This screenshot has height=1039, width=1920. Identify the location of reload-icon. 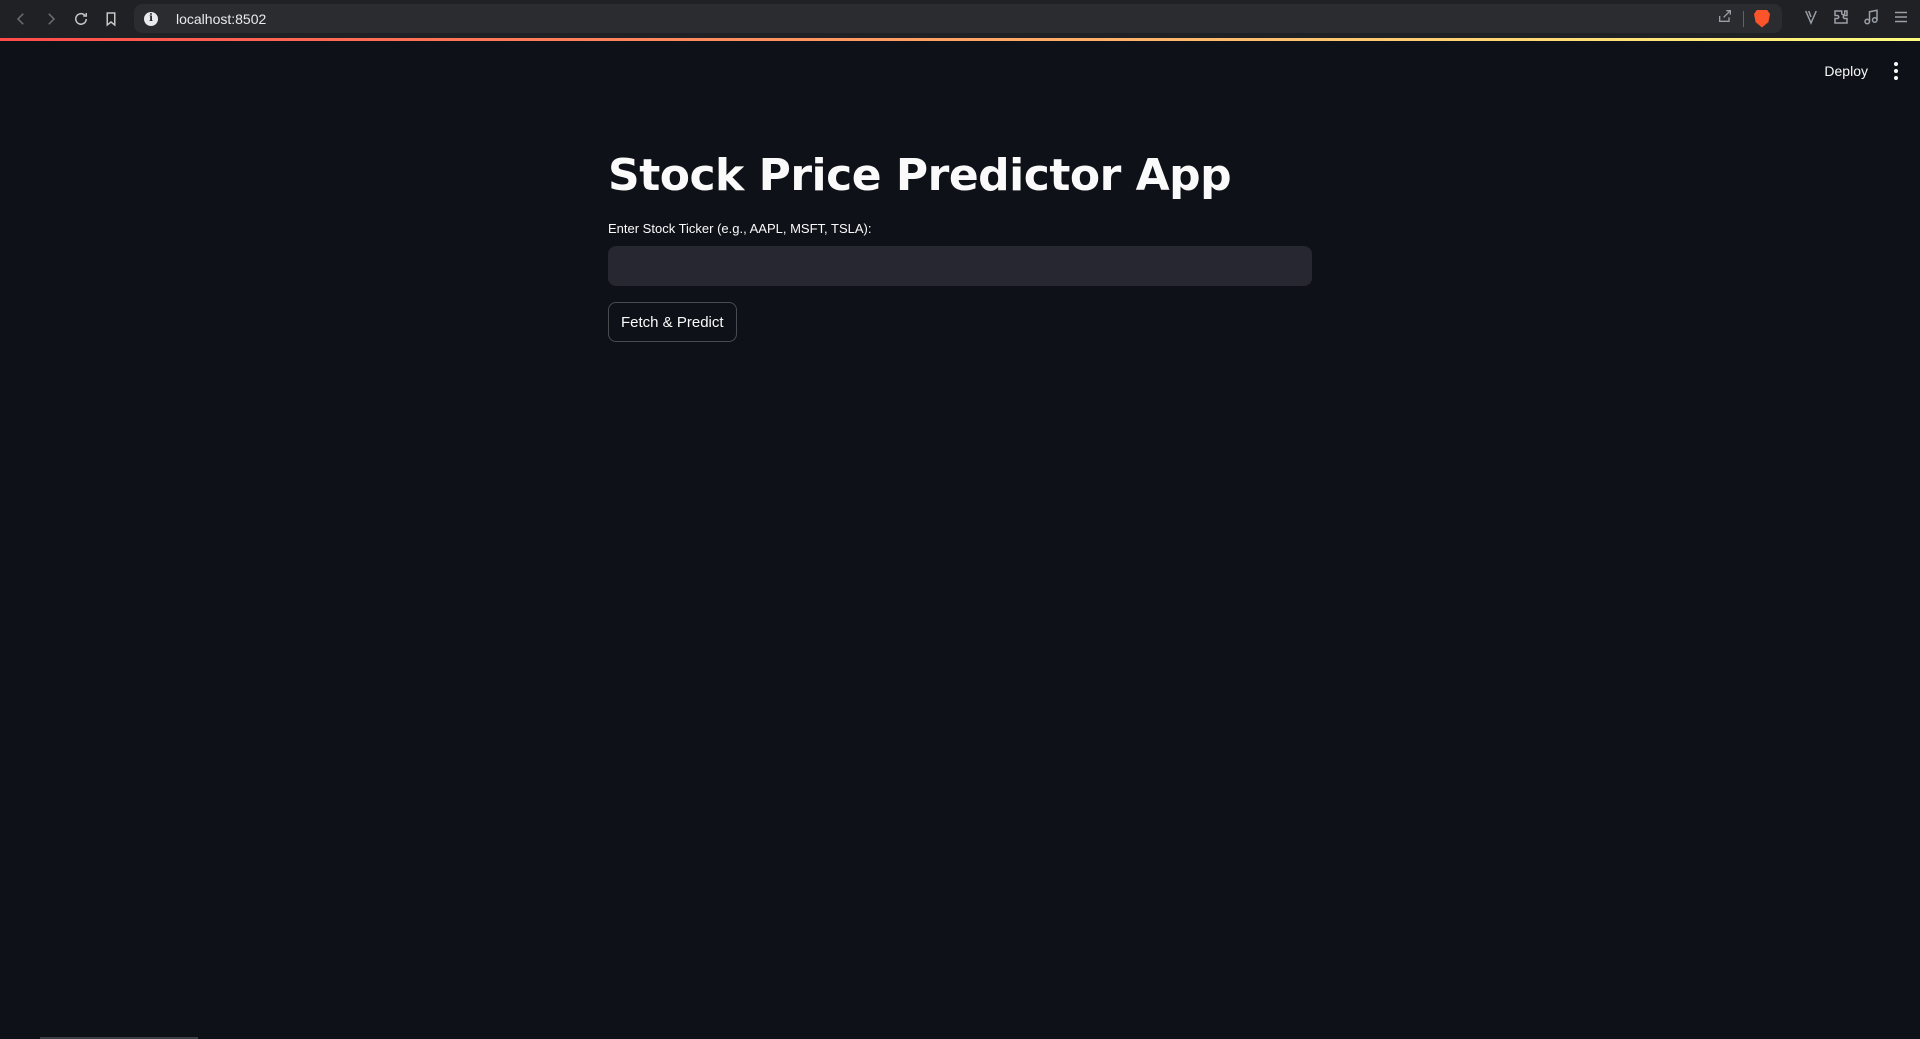
(81, 19).